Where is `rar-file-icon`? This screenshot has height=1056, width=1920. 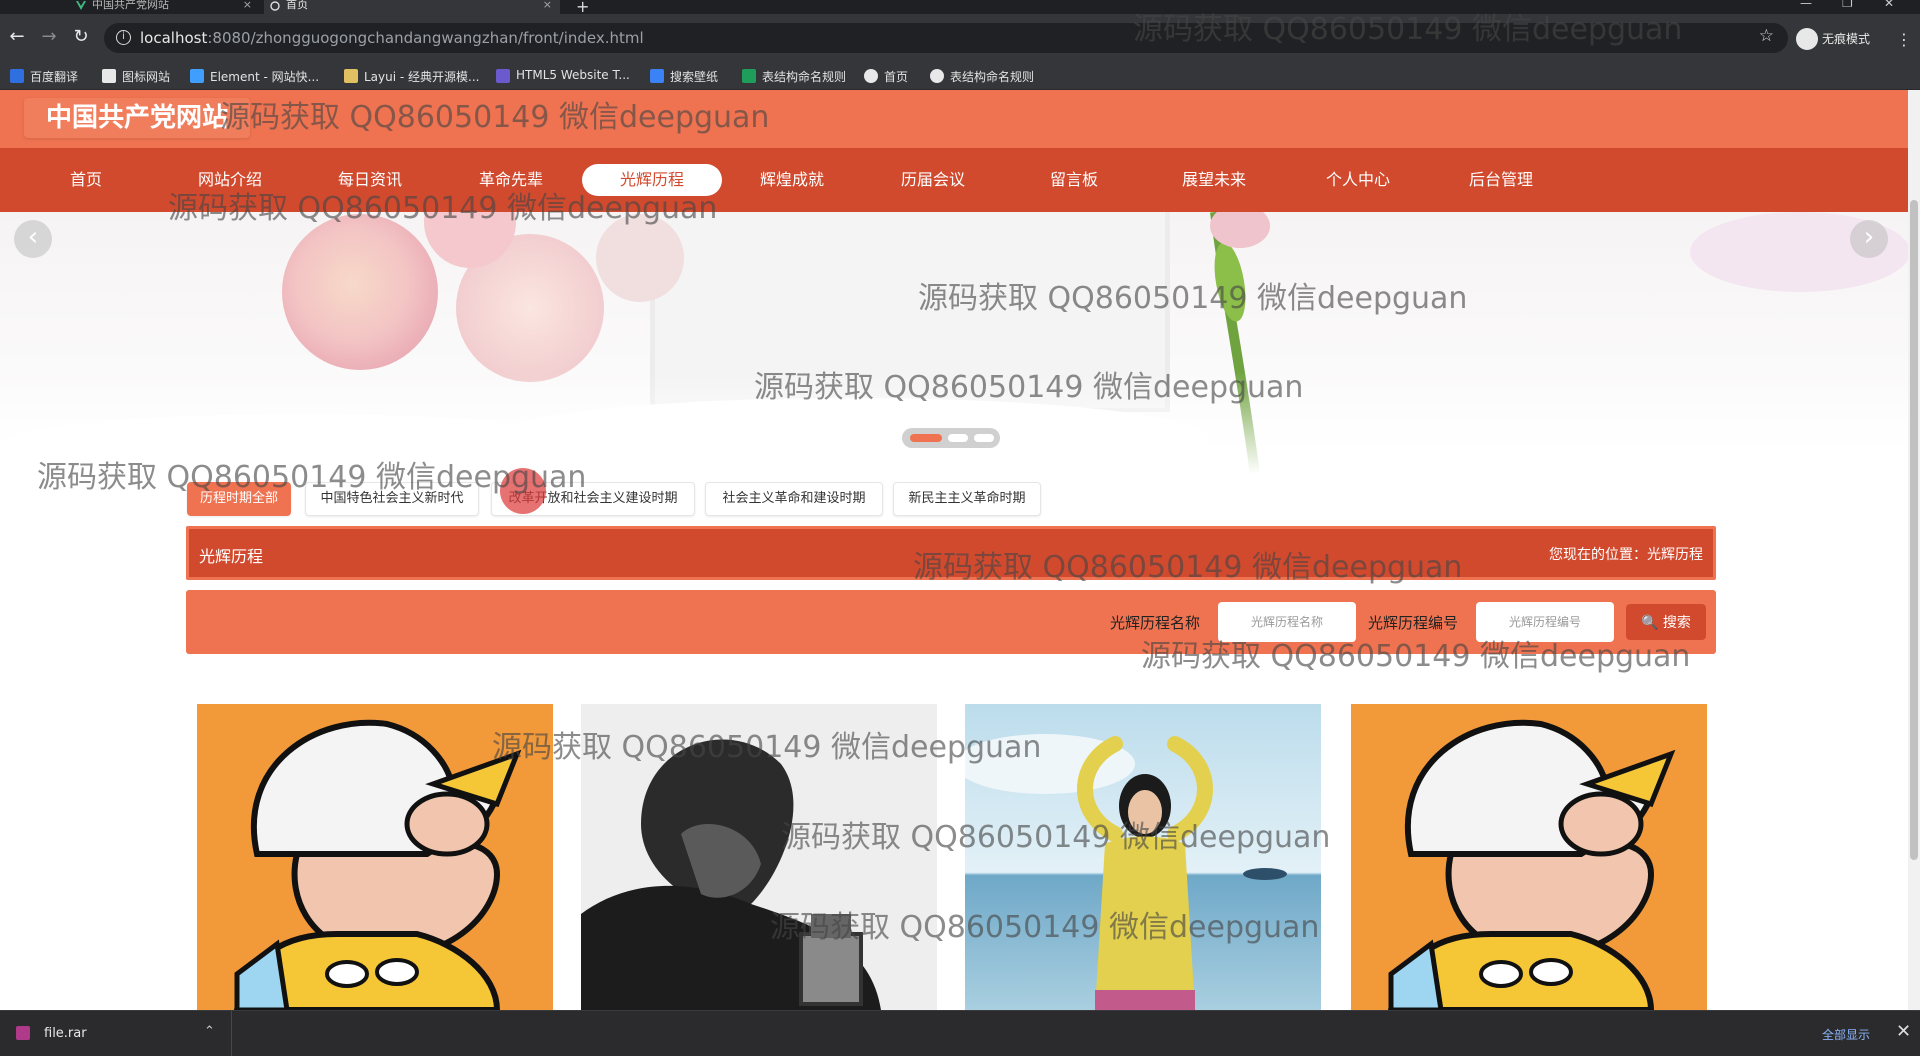 rar-file-icon is located at coordinates (23, 1033).